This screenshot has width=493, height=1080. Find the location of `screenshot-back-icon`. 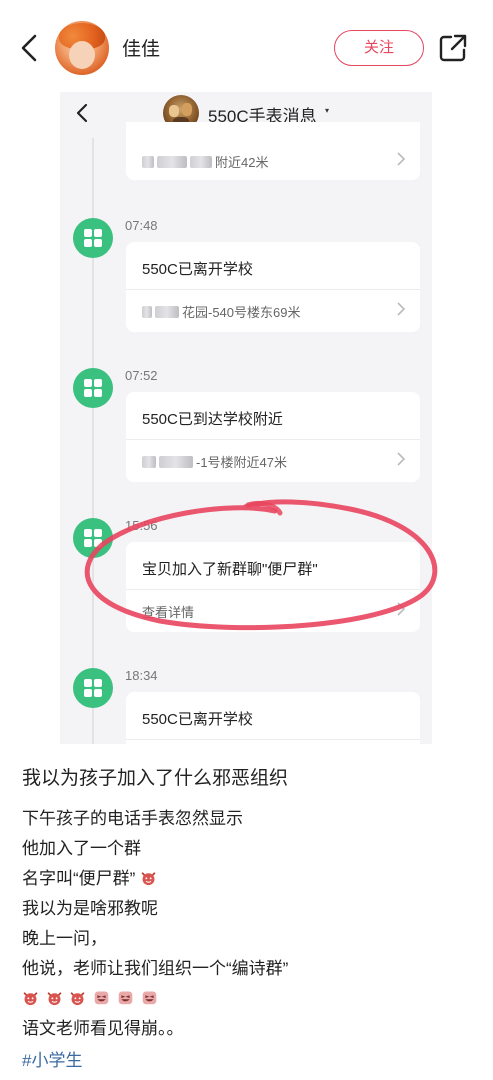

screenshot-back-icon is located at coordinates (82, 113).